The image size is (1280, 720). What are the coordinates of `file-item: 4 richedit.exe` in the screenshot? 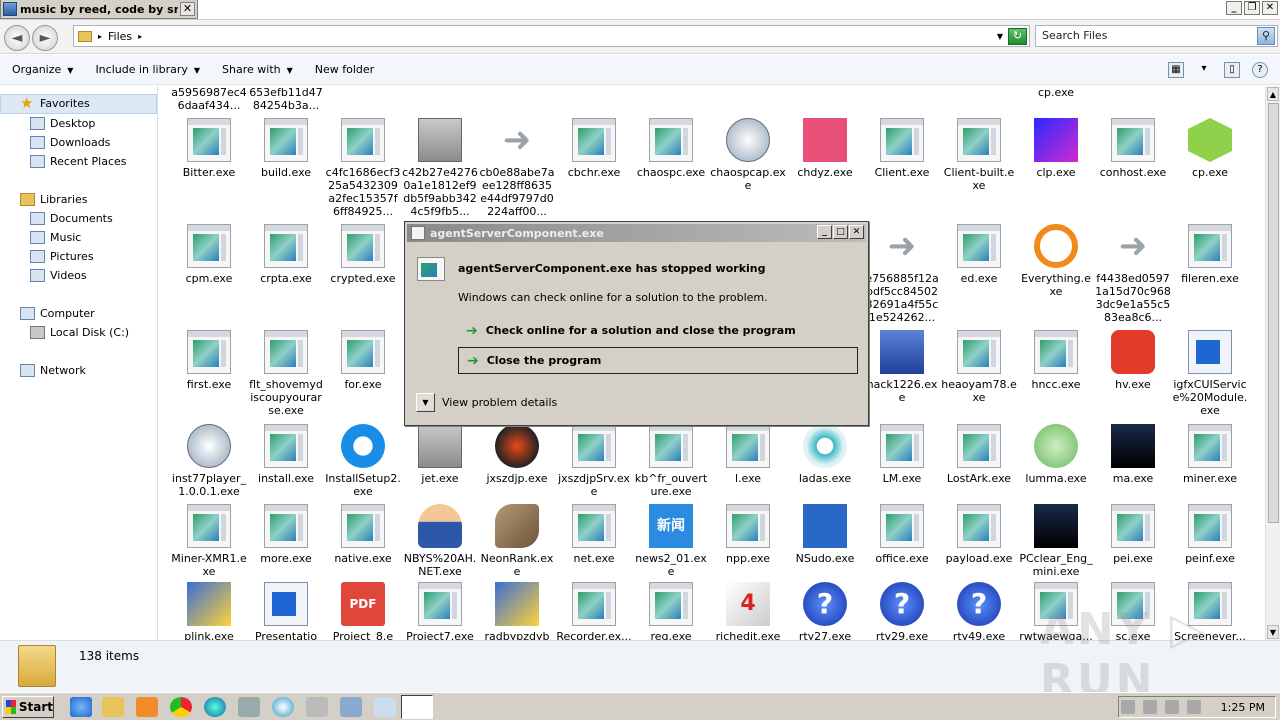 It's located at (748, 611).